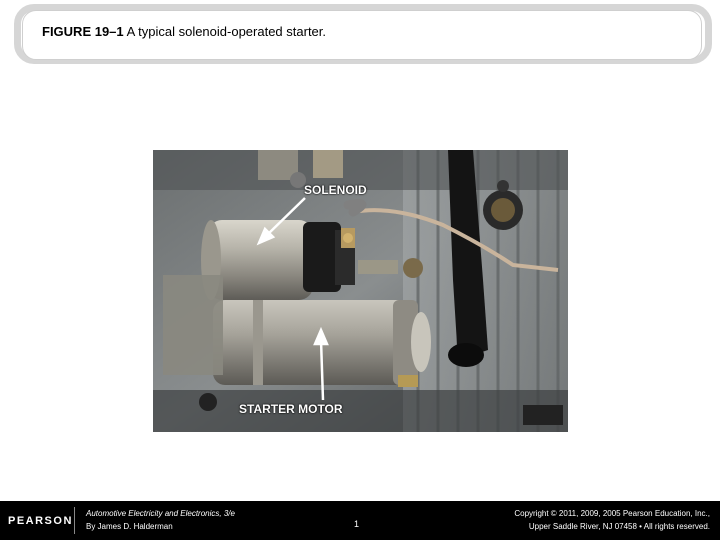 The image size is (720, 540). Describe the element at coordinates (357, 524) in the screenshot. I see `page-number: 1` at that location.